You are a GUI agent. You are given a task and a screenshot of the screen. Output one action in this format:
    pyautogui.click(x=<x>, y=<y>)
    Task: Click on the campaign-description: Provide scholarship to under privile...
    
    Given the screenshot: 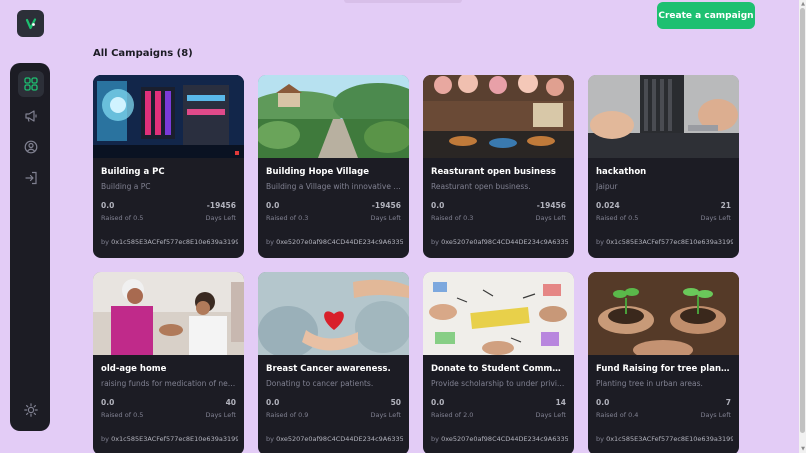 What is the action you would take?
    pyautogui.click(x=498, y=383)
    